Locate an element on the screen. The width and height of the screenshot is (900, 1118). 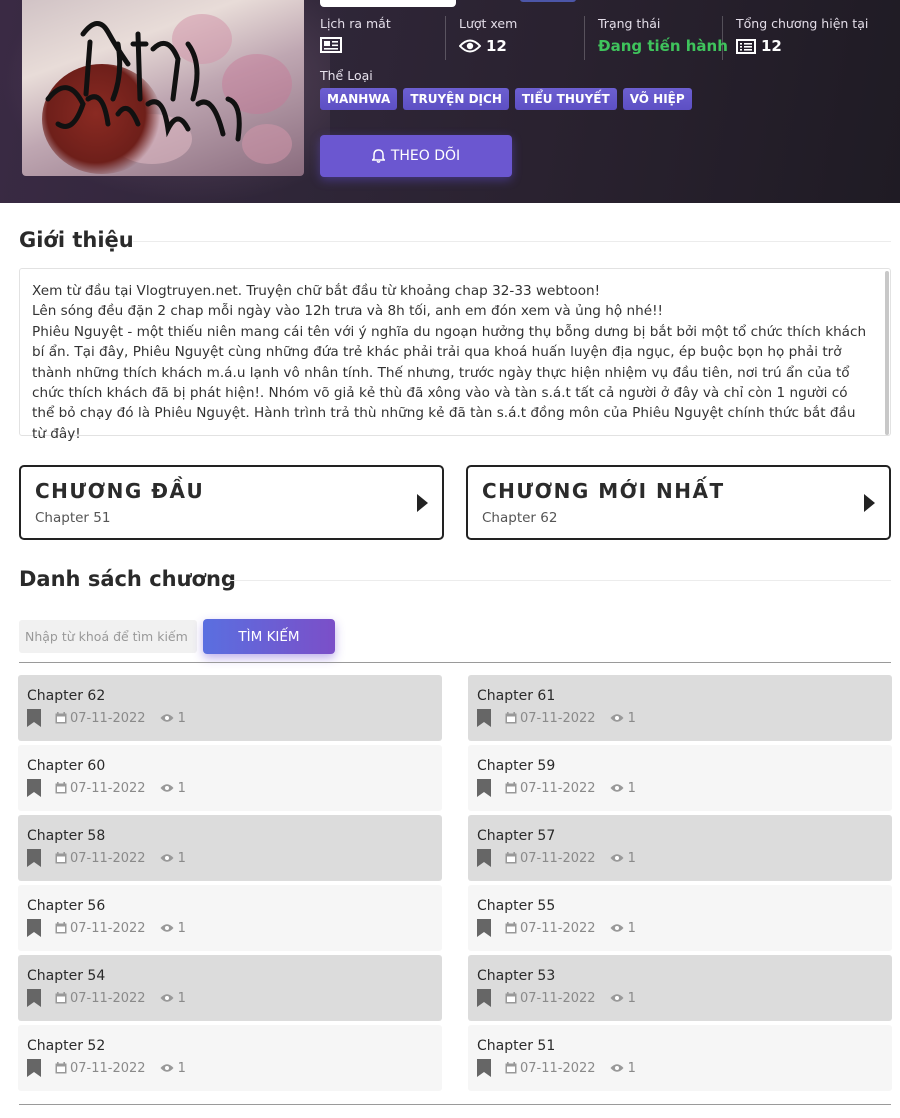
newspaper-icon is located at coordinates (331, 45).